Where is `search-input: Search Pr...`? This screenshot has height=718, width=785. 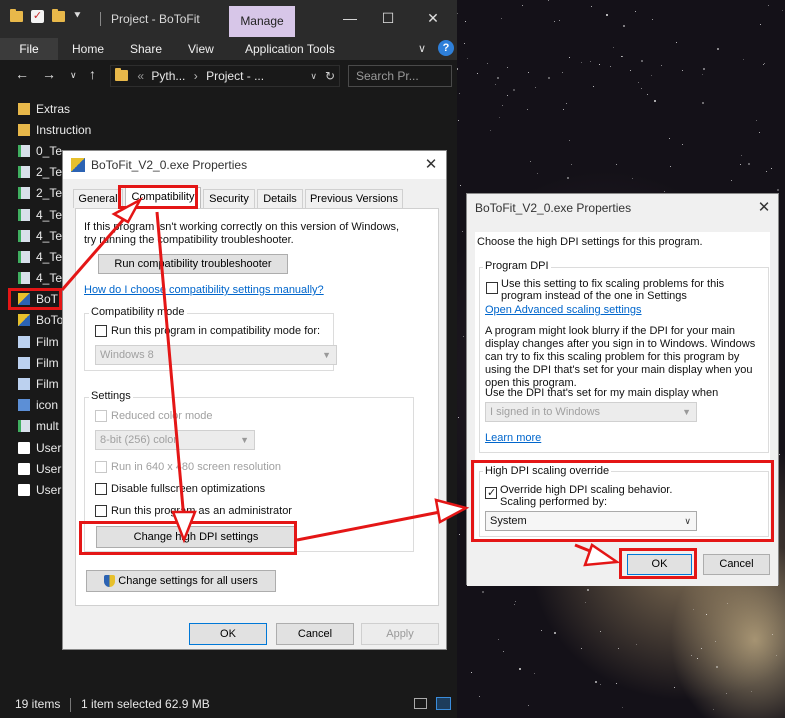 search-input: Search Pr... is located at coordinates (400, 76).